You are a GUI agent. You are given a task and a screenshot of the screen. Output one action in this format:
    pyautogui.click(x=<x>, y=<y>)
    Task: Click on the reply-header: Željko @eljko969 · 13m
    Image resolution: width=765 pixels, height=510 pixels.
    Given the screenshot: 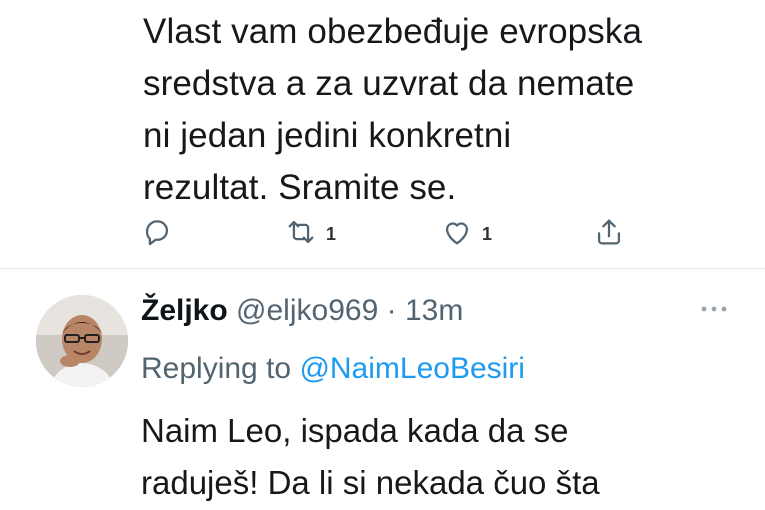 What is the action you would take?
    pyautogui.click(x=302, y=311)
    